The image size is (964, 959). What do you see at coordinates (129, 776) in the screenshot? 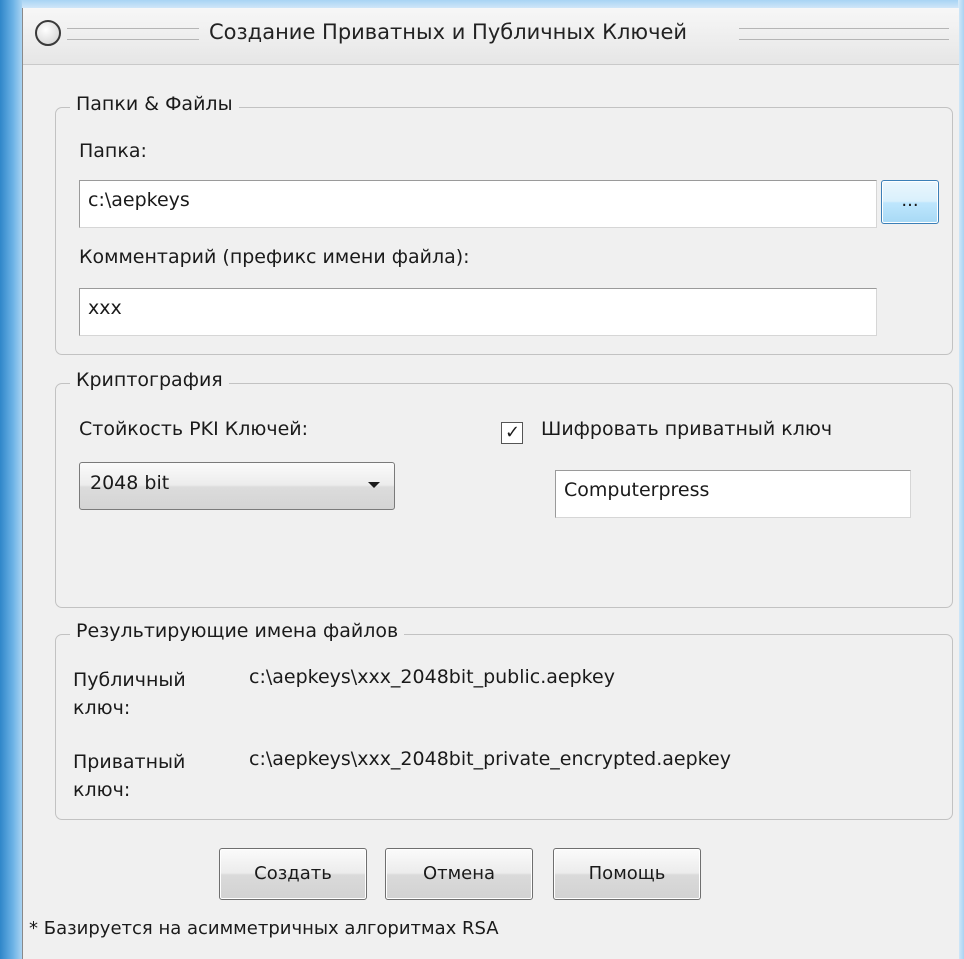
I see `private-key-label: Приватный ключ:` at bounding box center [129, 776].